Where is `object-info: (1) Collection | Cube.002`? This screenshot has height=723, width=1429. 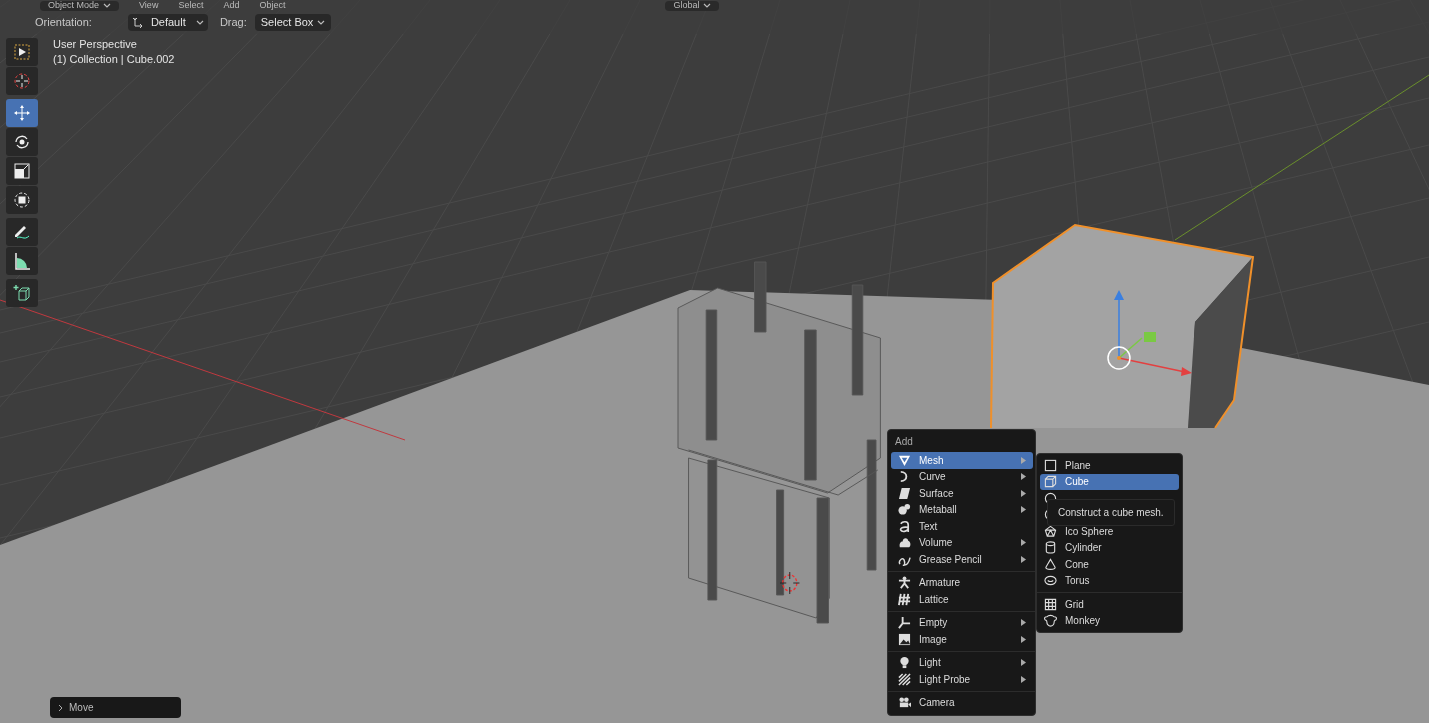 object-info: (1) Collection | Cube.002 is located at coordinates (114, 59).